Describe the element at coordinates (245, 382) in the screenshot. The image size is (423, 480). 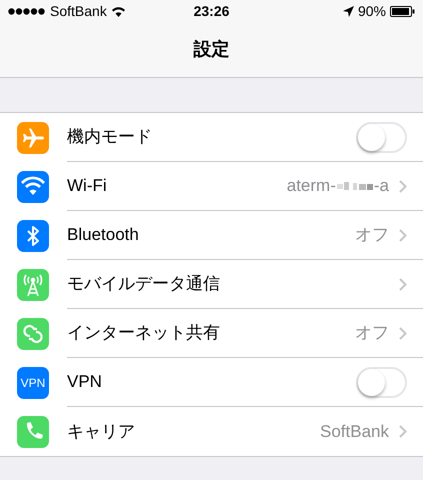
I see `settings-row: VPN` at that location.